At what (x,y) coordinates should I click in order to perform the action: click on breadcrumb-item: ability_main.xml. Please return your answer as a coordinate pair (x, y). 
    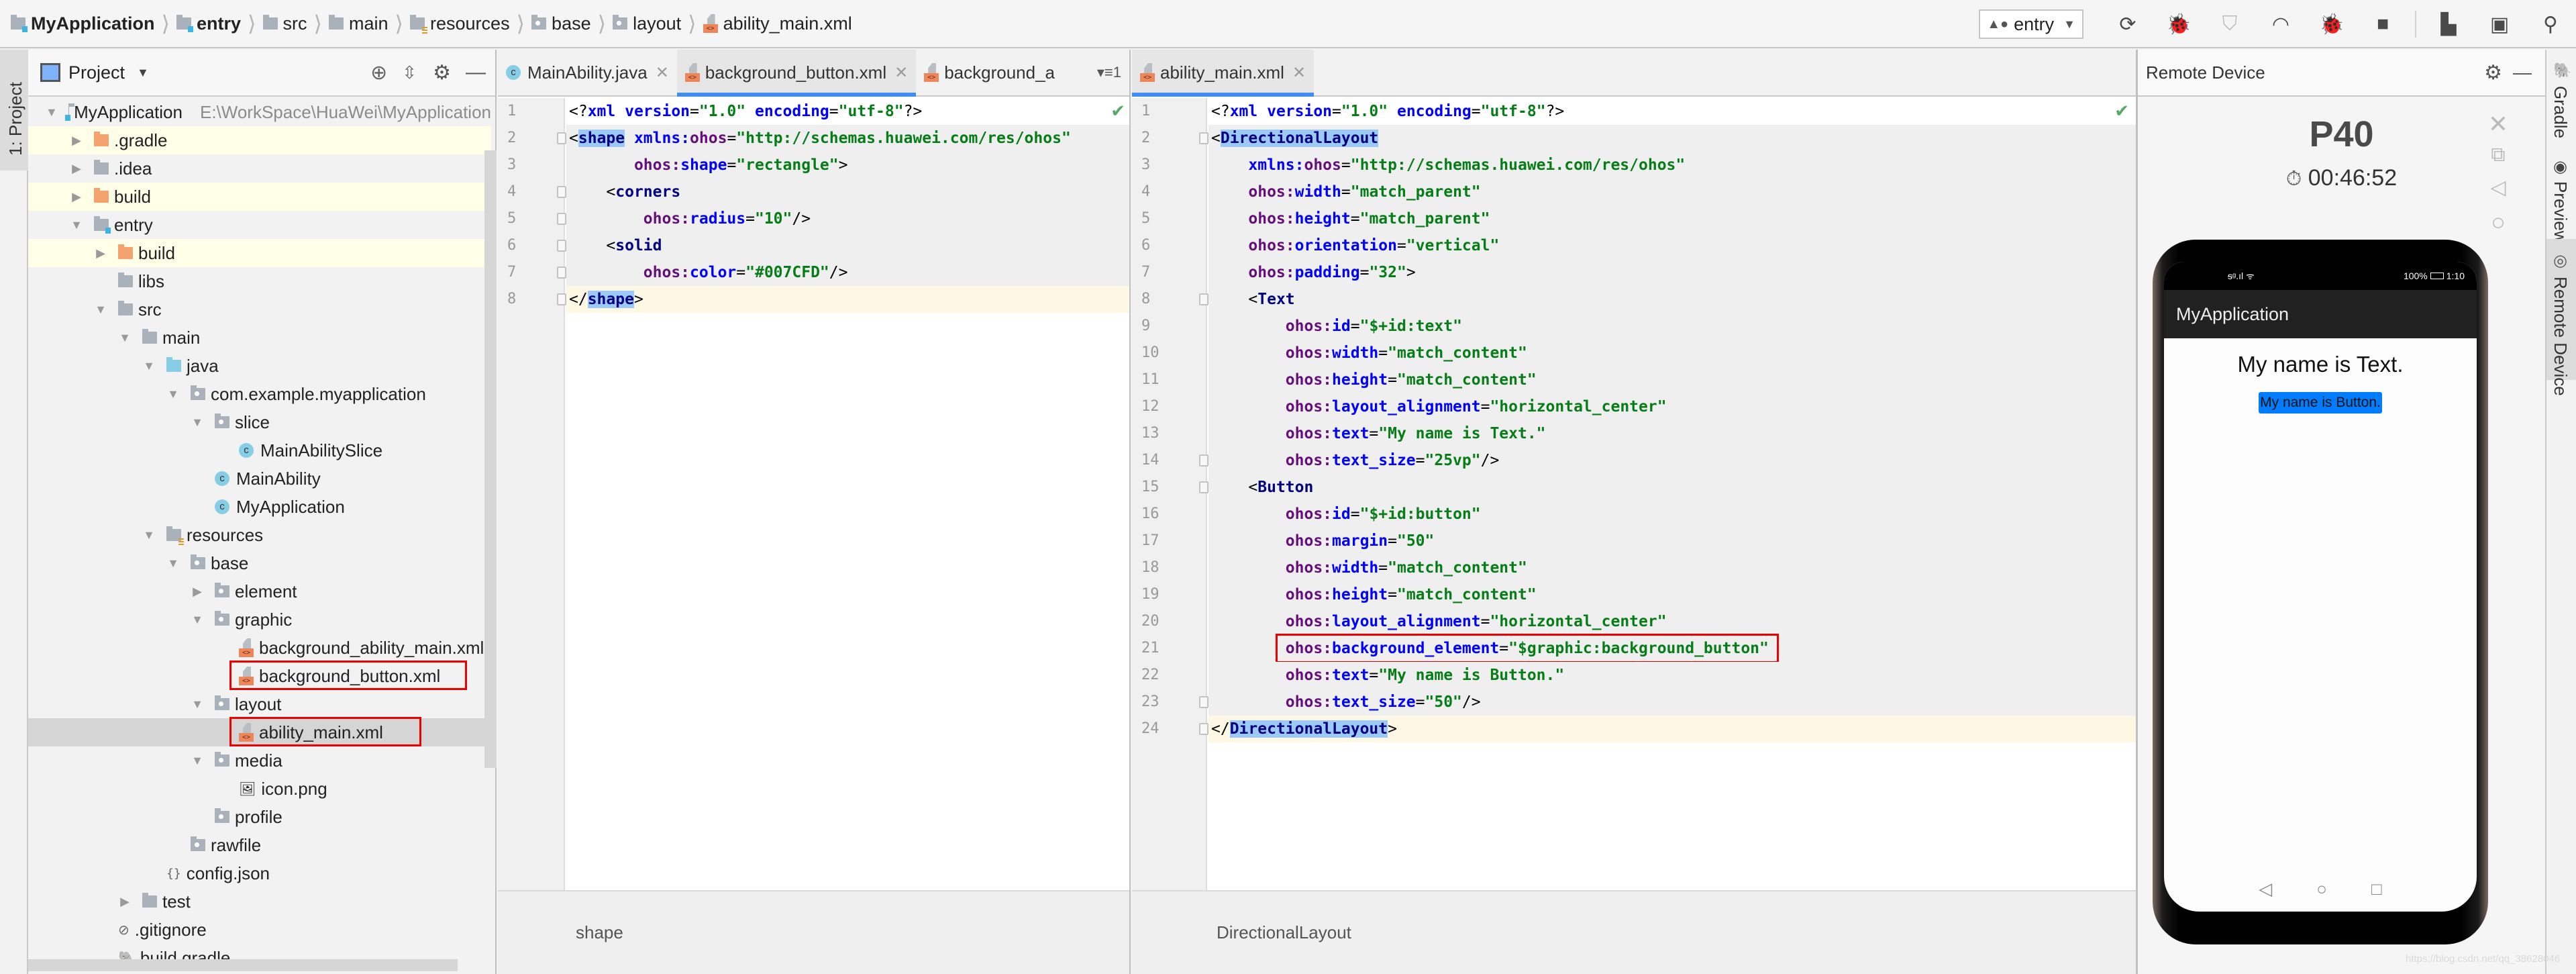
    Looking at the image, I should click on (777, 24).